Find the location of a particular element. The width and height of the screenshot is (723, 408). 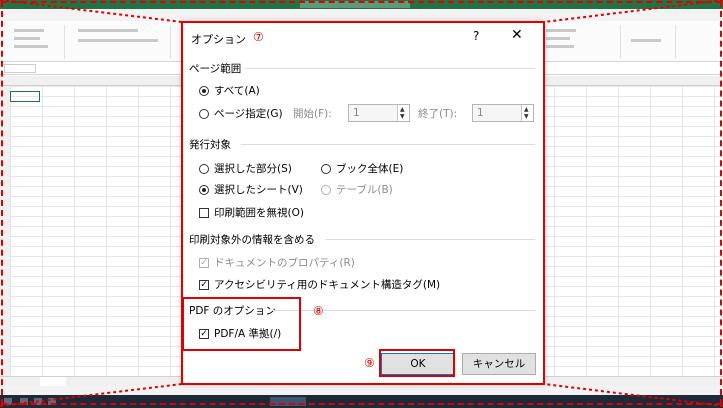

radio-page-range: ページ指定(G) is located at coordinates (241, 113).